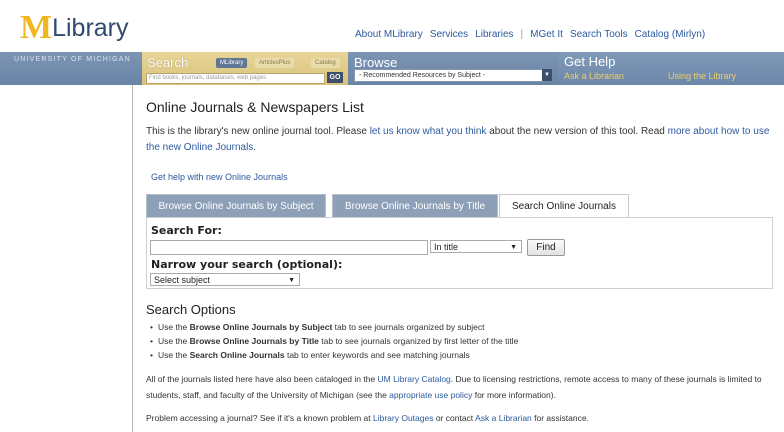  I want to click on search-tab-articlesplus: ArticlesPlus, so click(275, 63).